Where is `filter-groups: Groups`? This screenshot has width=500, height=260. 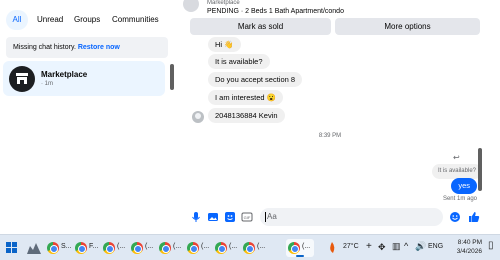 filter-groups: Groups is located at coordinates (87, 20).